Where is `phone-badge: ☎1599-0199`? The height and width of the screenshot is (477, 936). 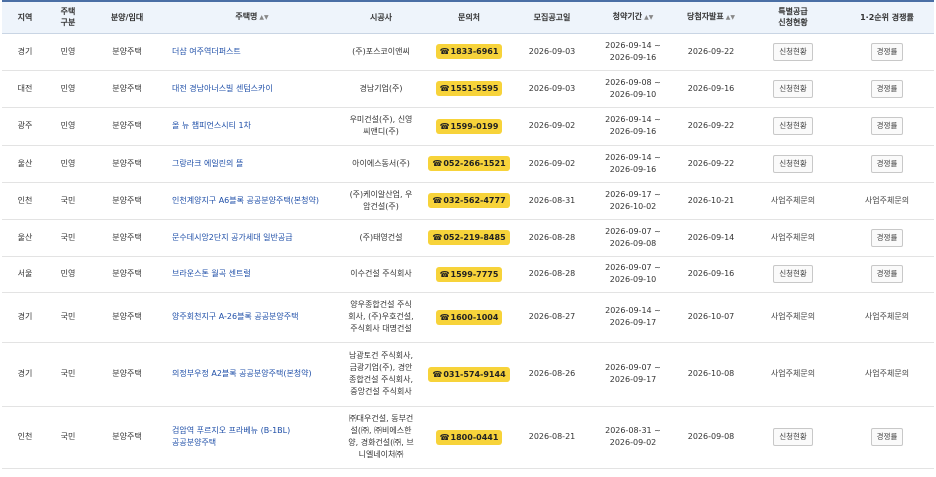 phone-badge: ☎1599-0199 is located at coordinates (469, 126).